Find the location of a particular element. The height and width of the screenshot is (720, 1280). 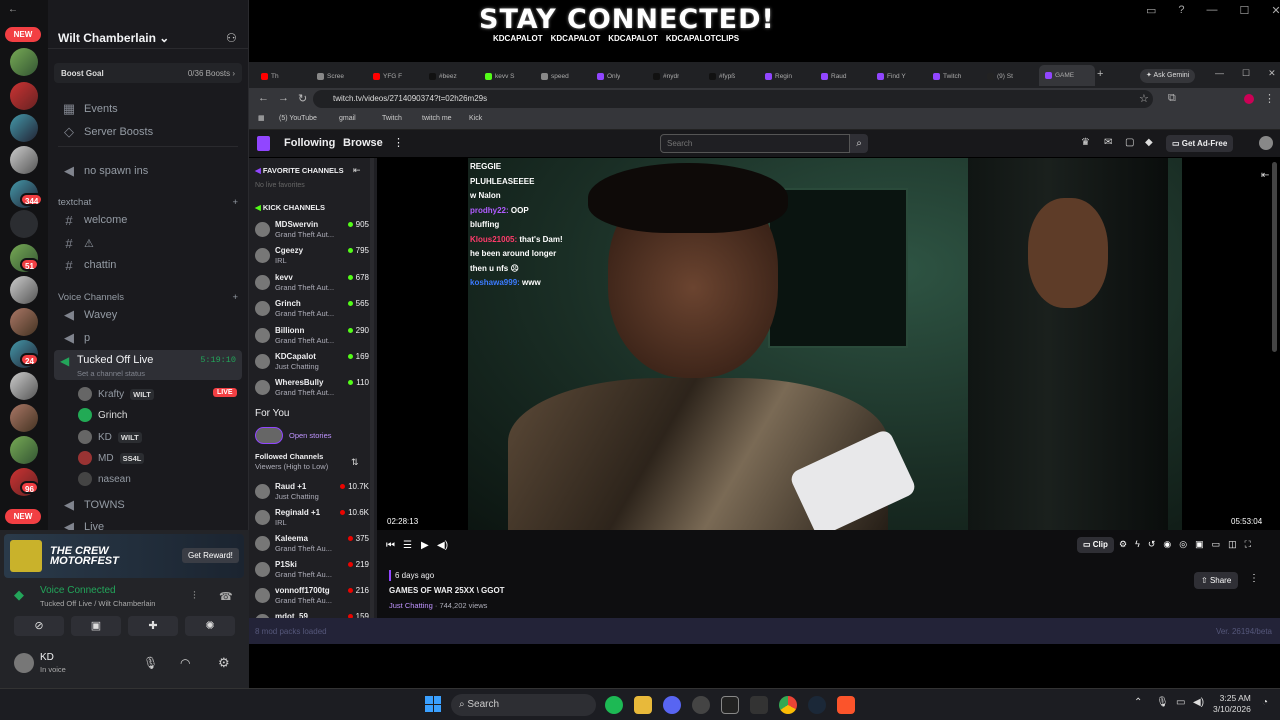

channel-status: Set a channel status is located at coordinates (111, 373).